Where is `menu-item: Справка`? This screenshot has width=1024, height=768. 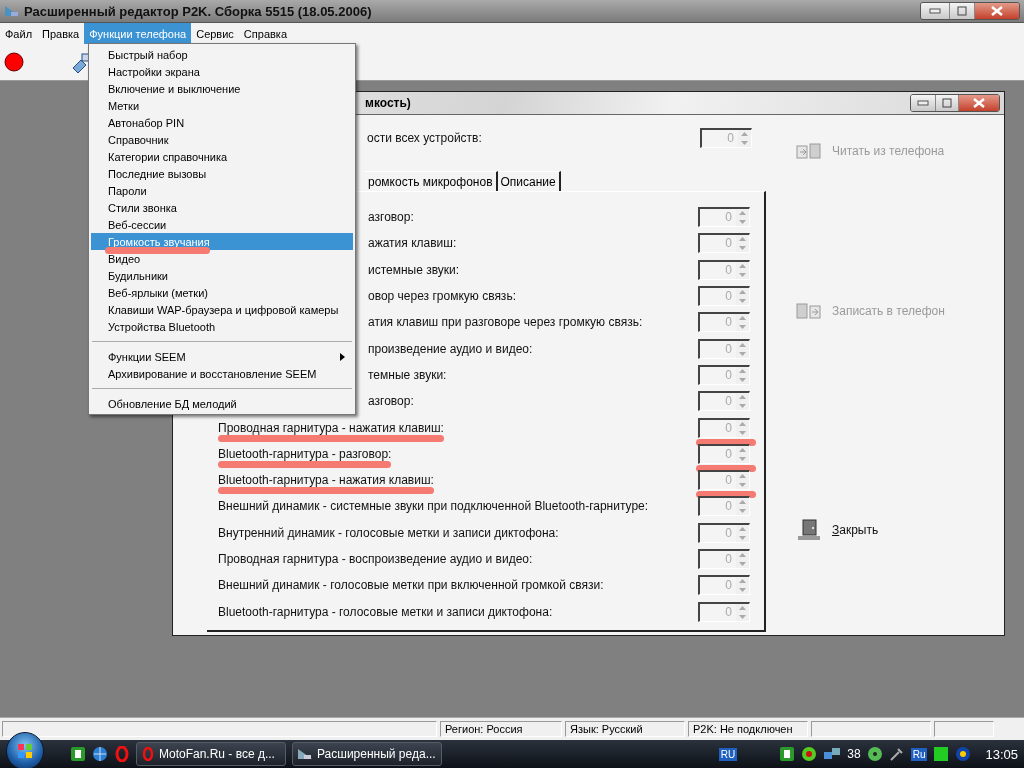
menu-item: Справка is located at coordinates (265, 33).